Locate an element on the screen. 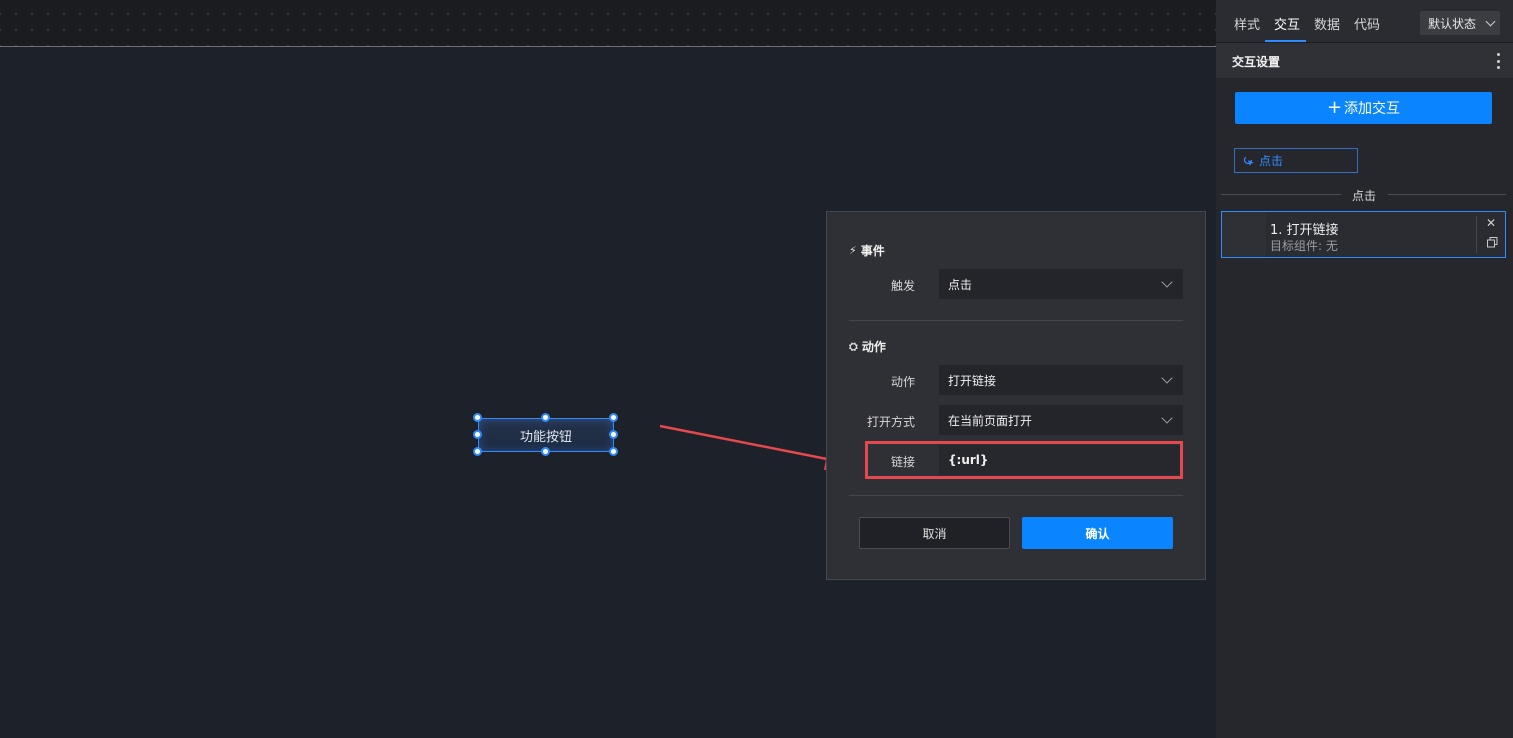 Image resolution: width=1513 pixels, height=738 pixels. tab-data: 数据 is located at coordinates (1327, 23).